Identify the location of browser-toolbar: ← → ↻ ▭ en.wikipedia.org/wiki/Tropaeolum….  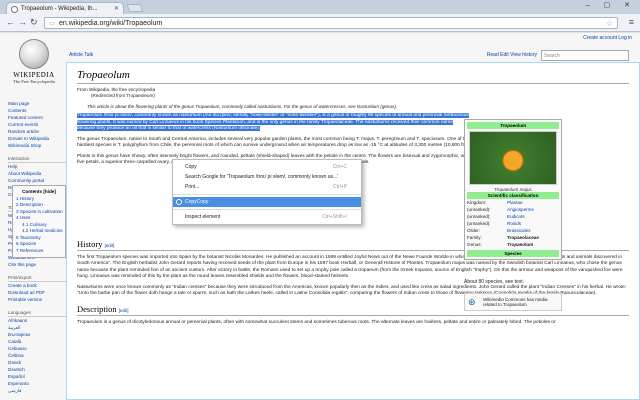
(320, 23).